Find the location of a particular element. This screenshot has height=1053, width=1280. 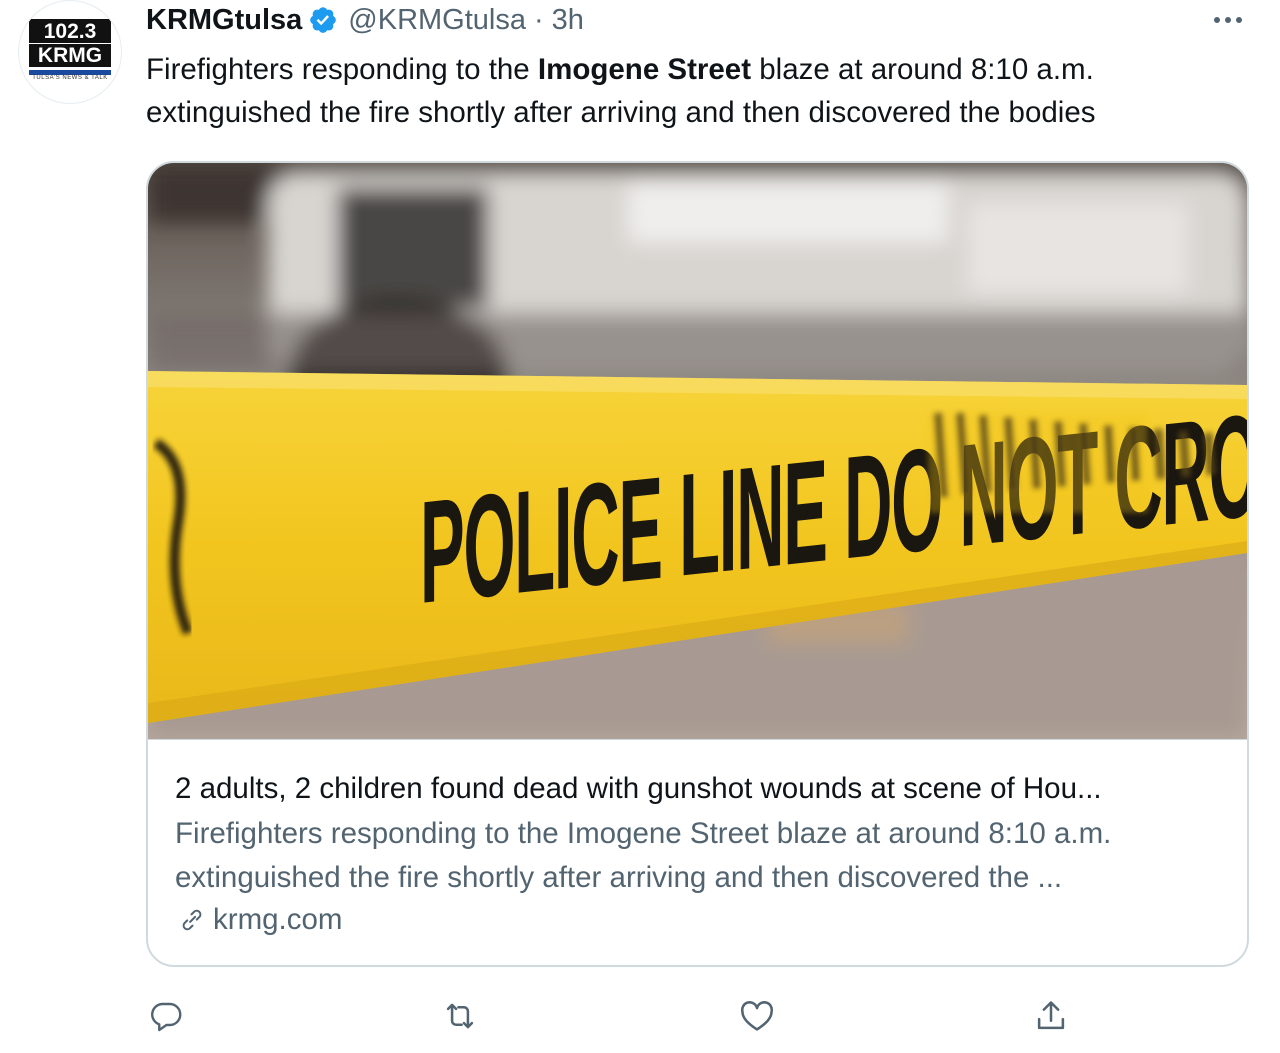

card-divider is located at coordinates (697, 739).